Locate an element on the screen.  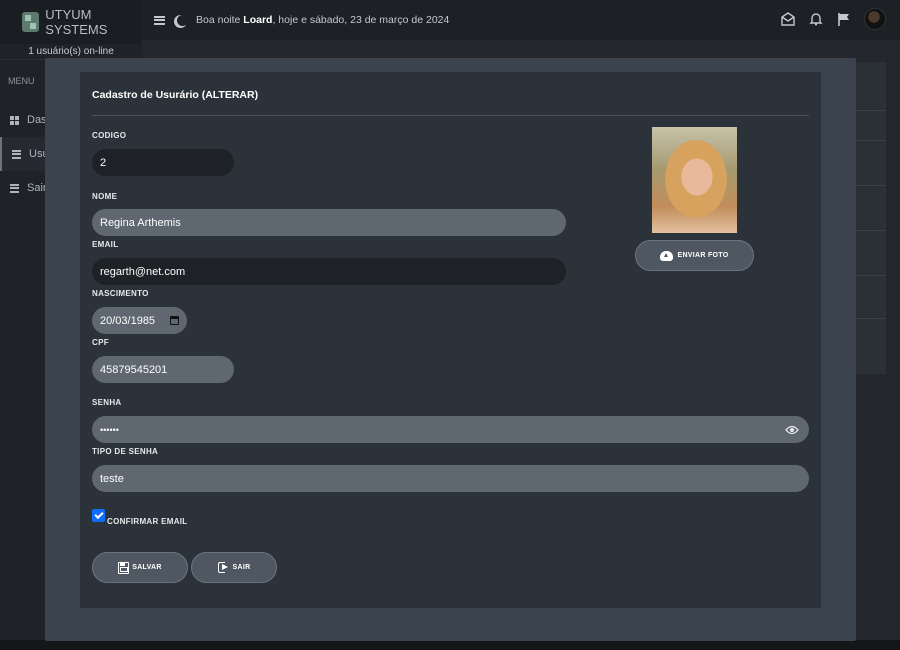
user-photo is located at coordinates (694, 180).